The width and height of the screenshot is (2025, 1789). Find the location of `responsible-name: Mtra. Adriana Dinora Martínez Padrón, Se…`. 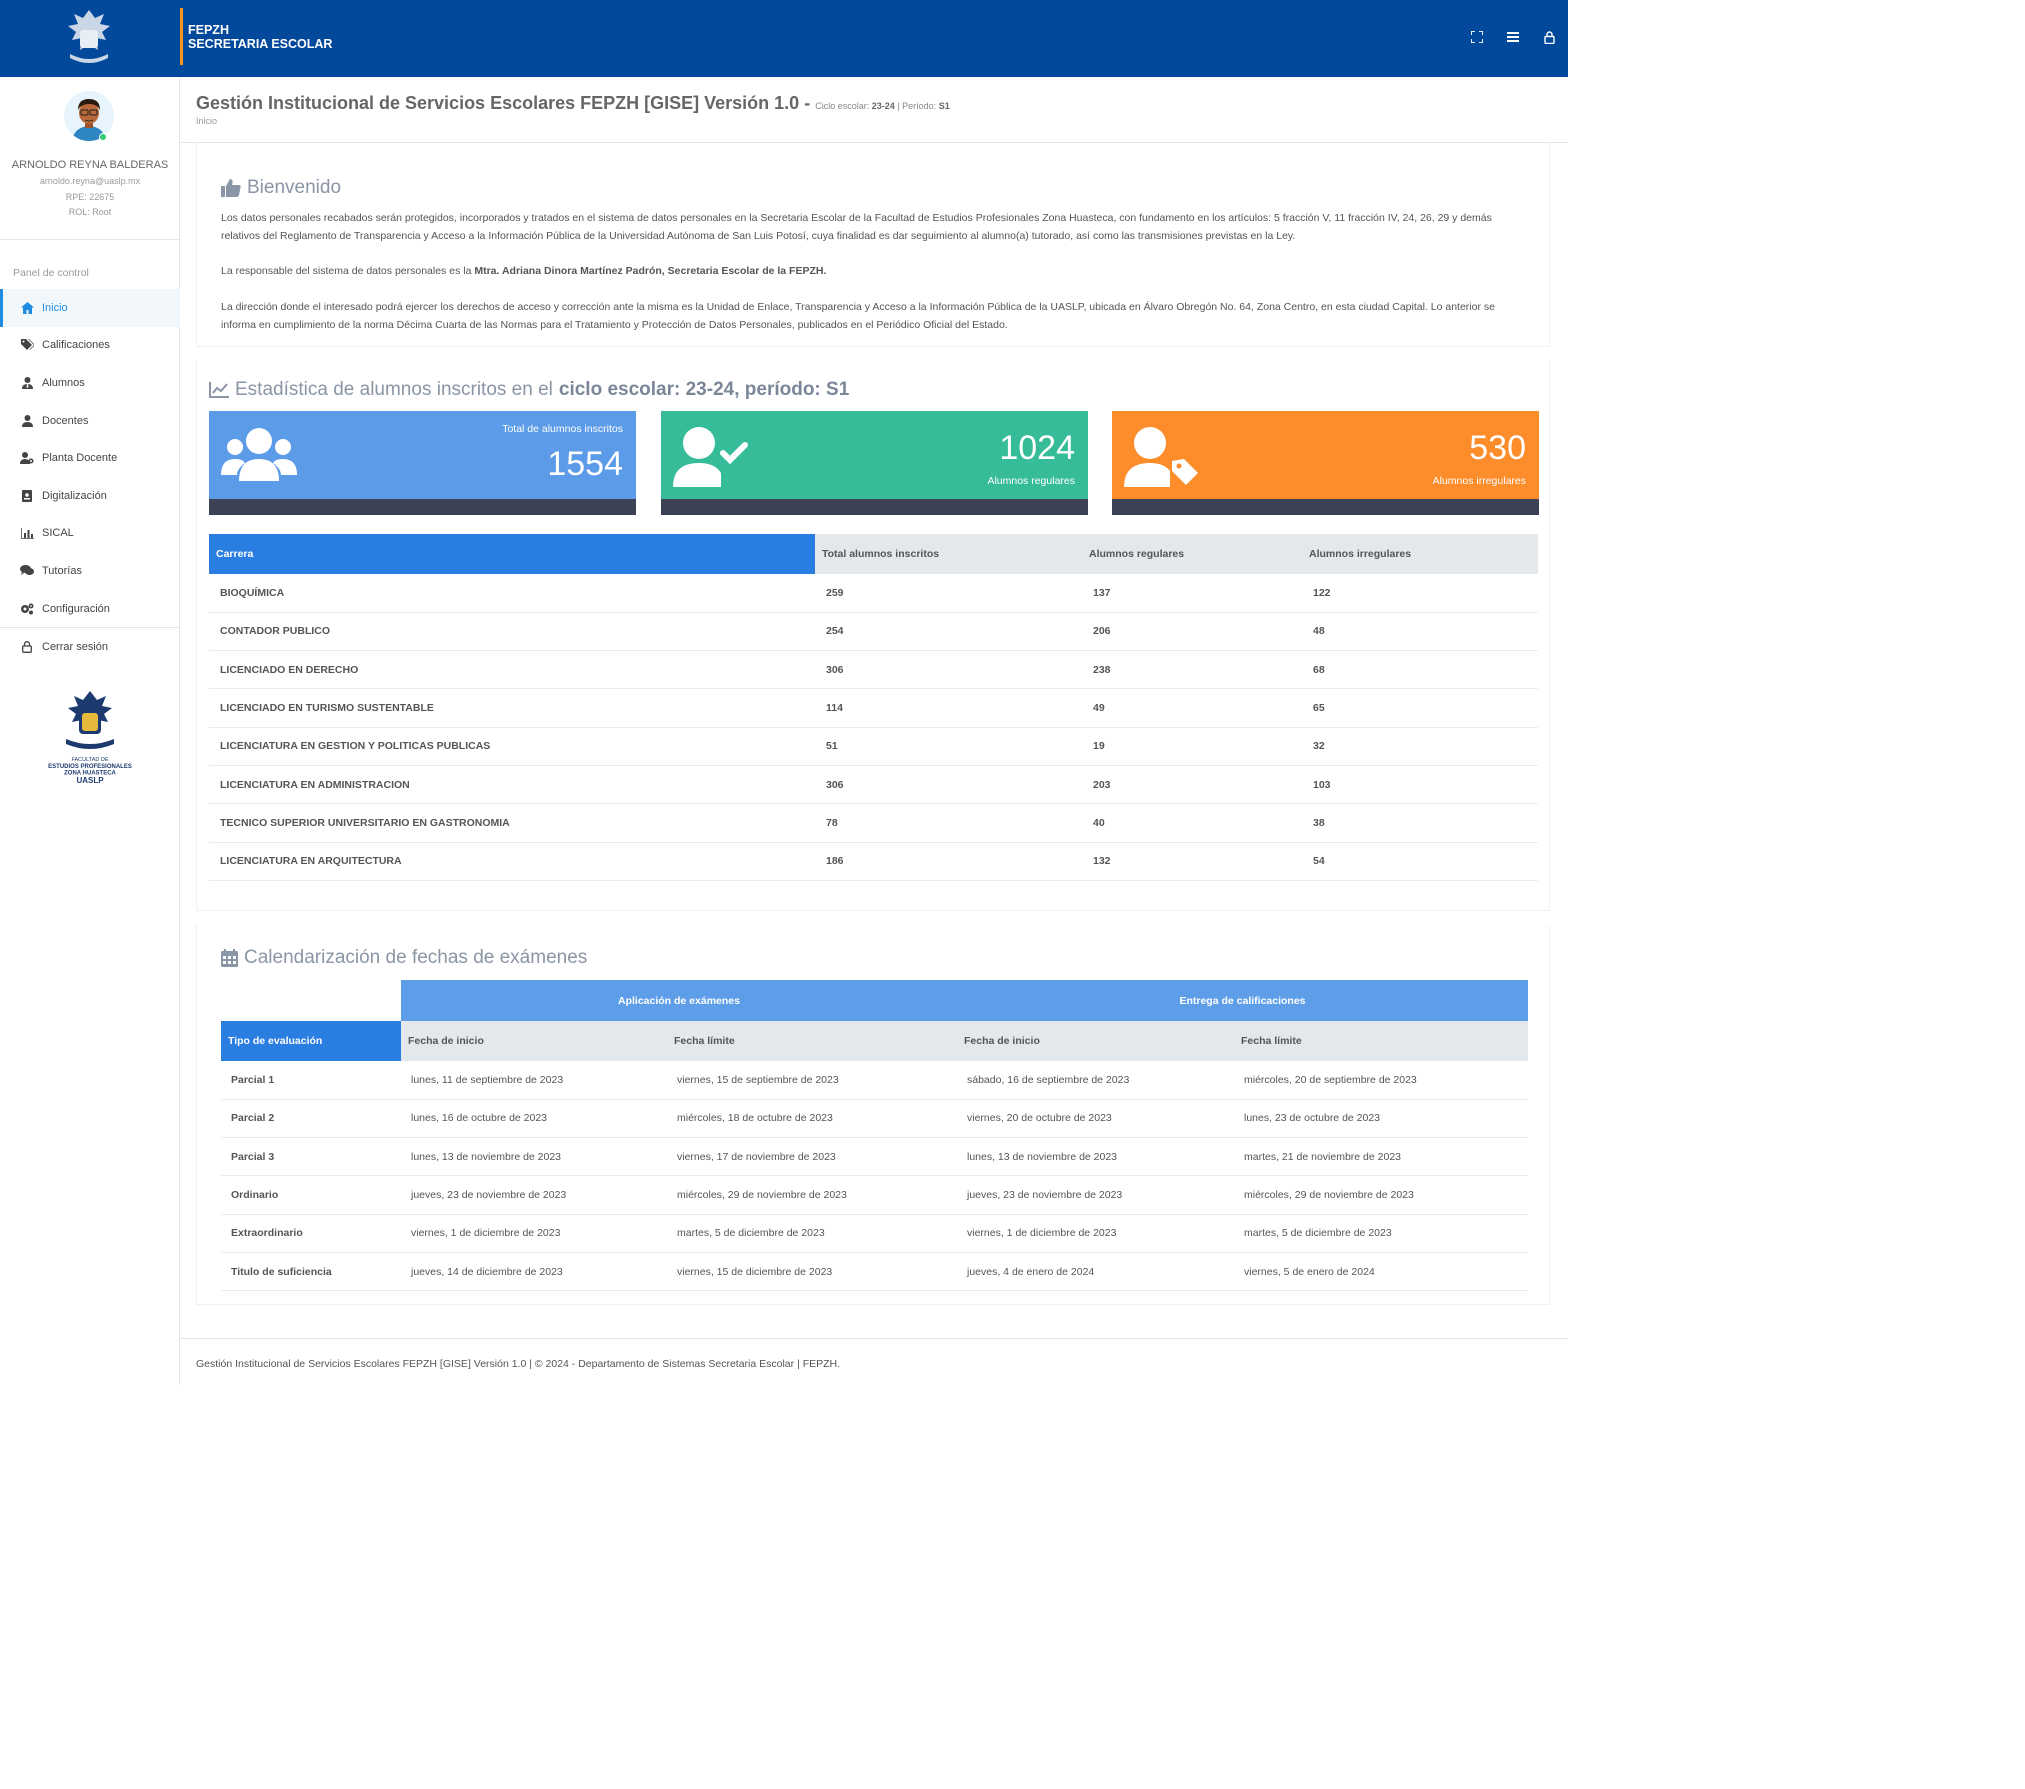

responsible-name: Mtra. Adriana Dinora Martínez Padrón, Se… is located at coordinates (650, 271).